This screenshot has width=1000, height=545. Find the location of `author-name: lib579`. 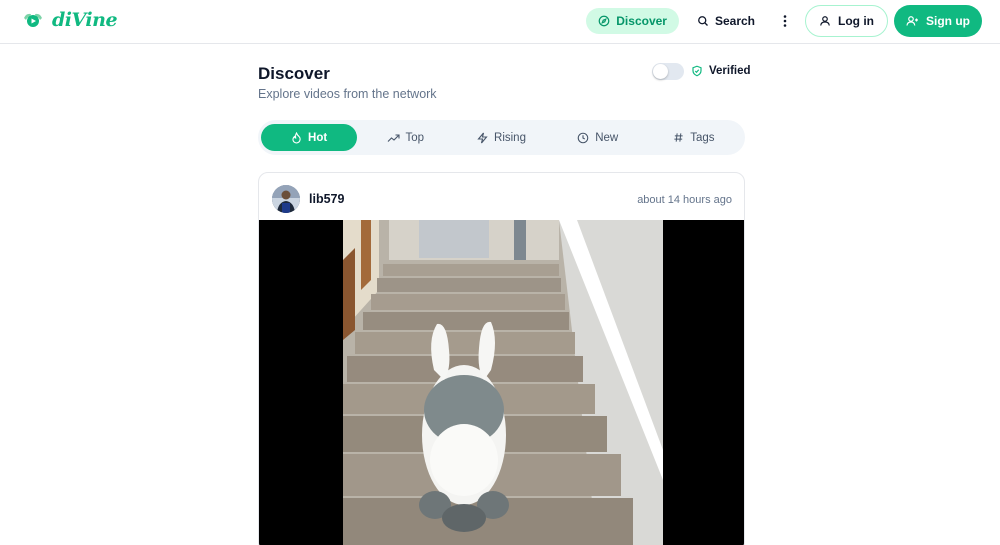

author-name: lib579 is located at coordinates (326, 199).